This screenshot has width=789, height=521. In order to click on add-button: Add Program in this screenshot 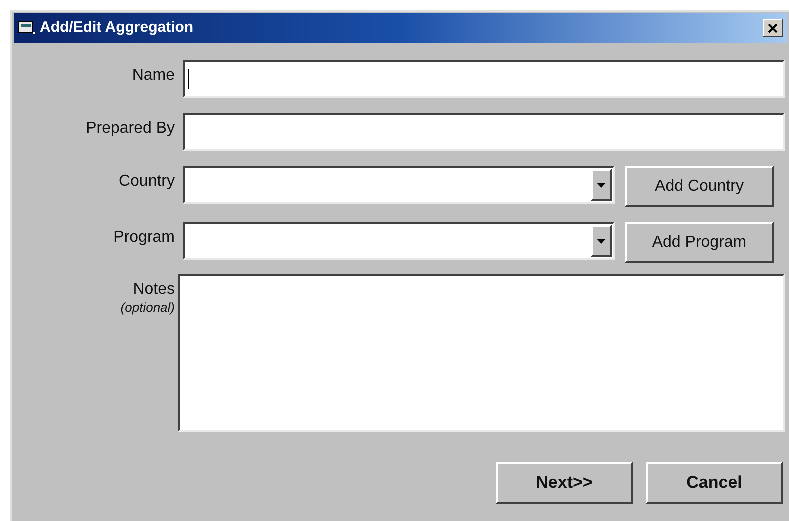, I will do `click(699, 242)`.